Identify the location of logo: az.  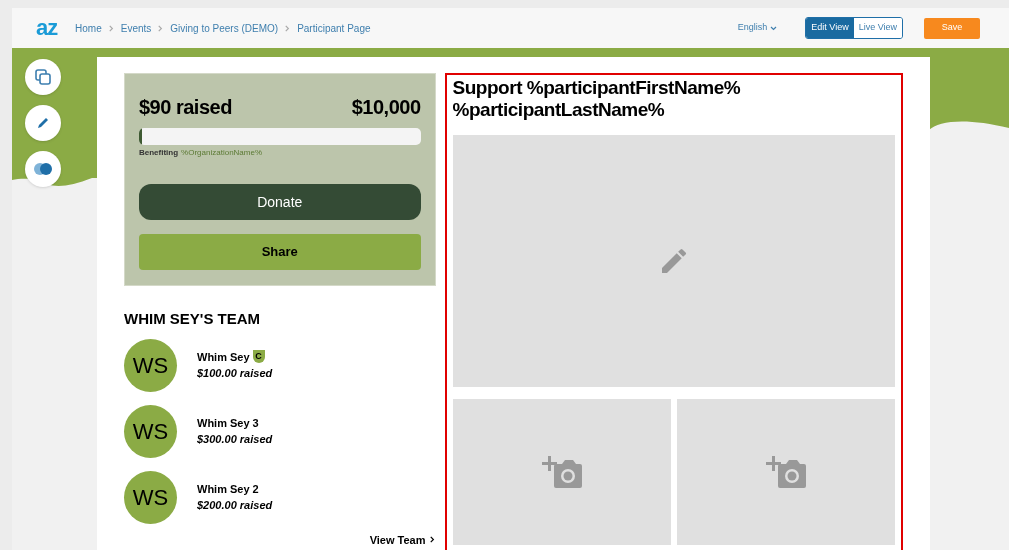
(47, 28).